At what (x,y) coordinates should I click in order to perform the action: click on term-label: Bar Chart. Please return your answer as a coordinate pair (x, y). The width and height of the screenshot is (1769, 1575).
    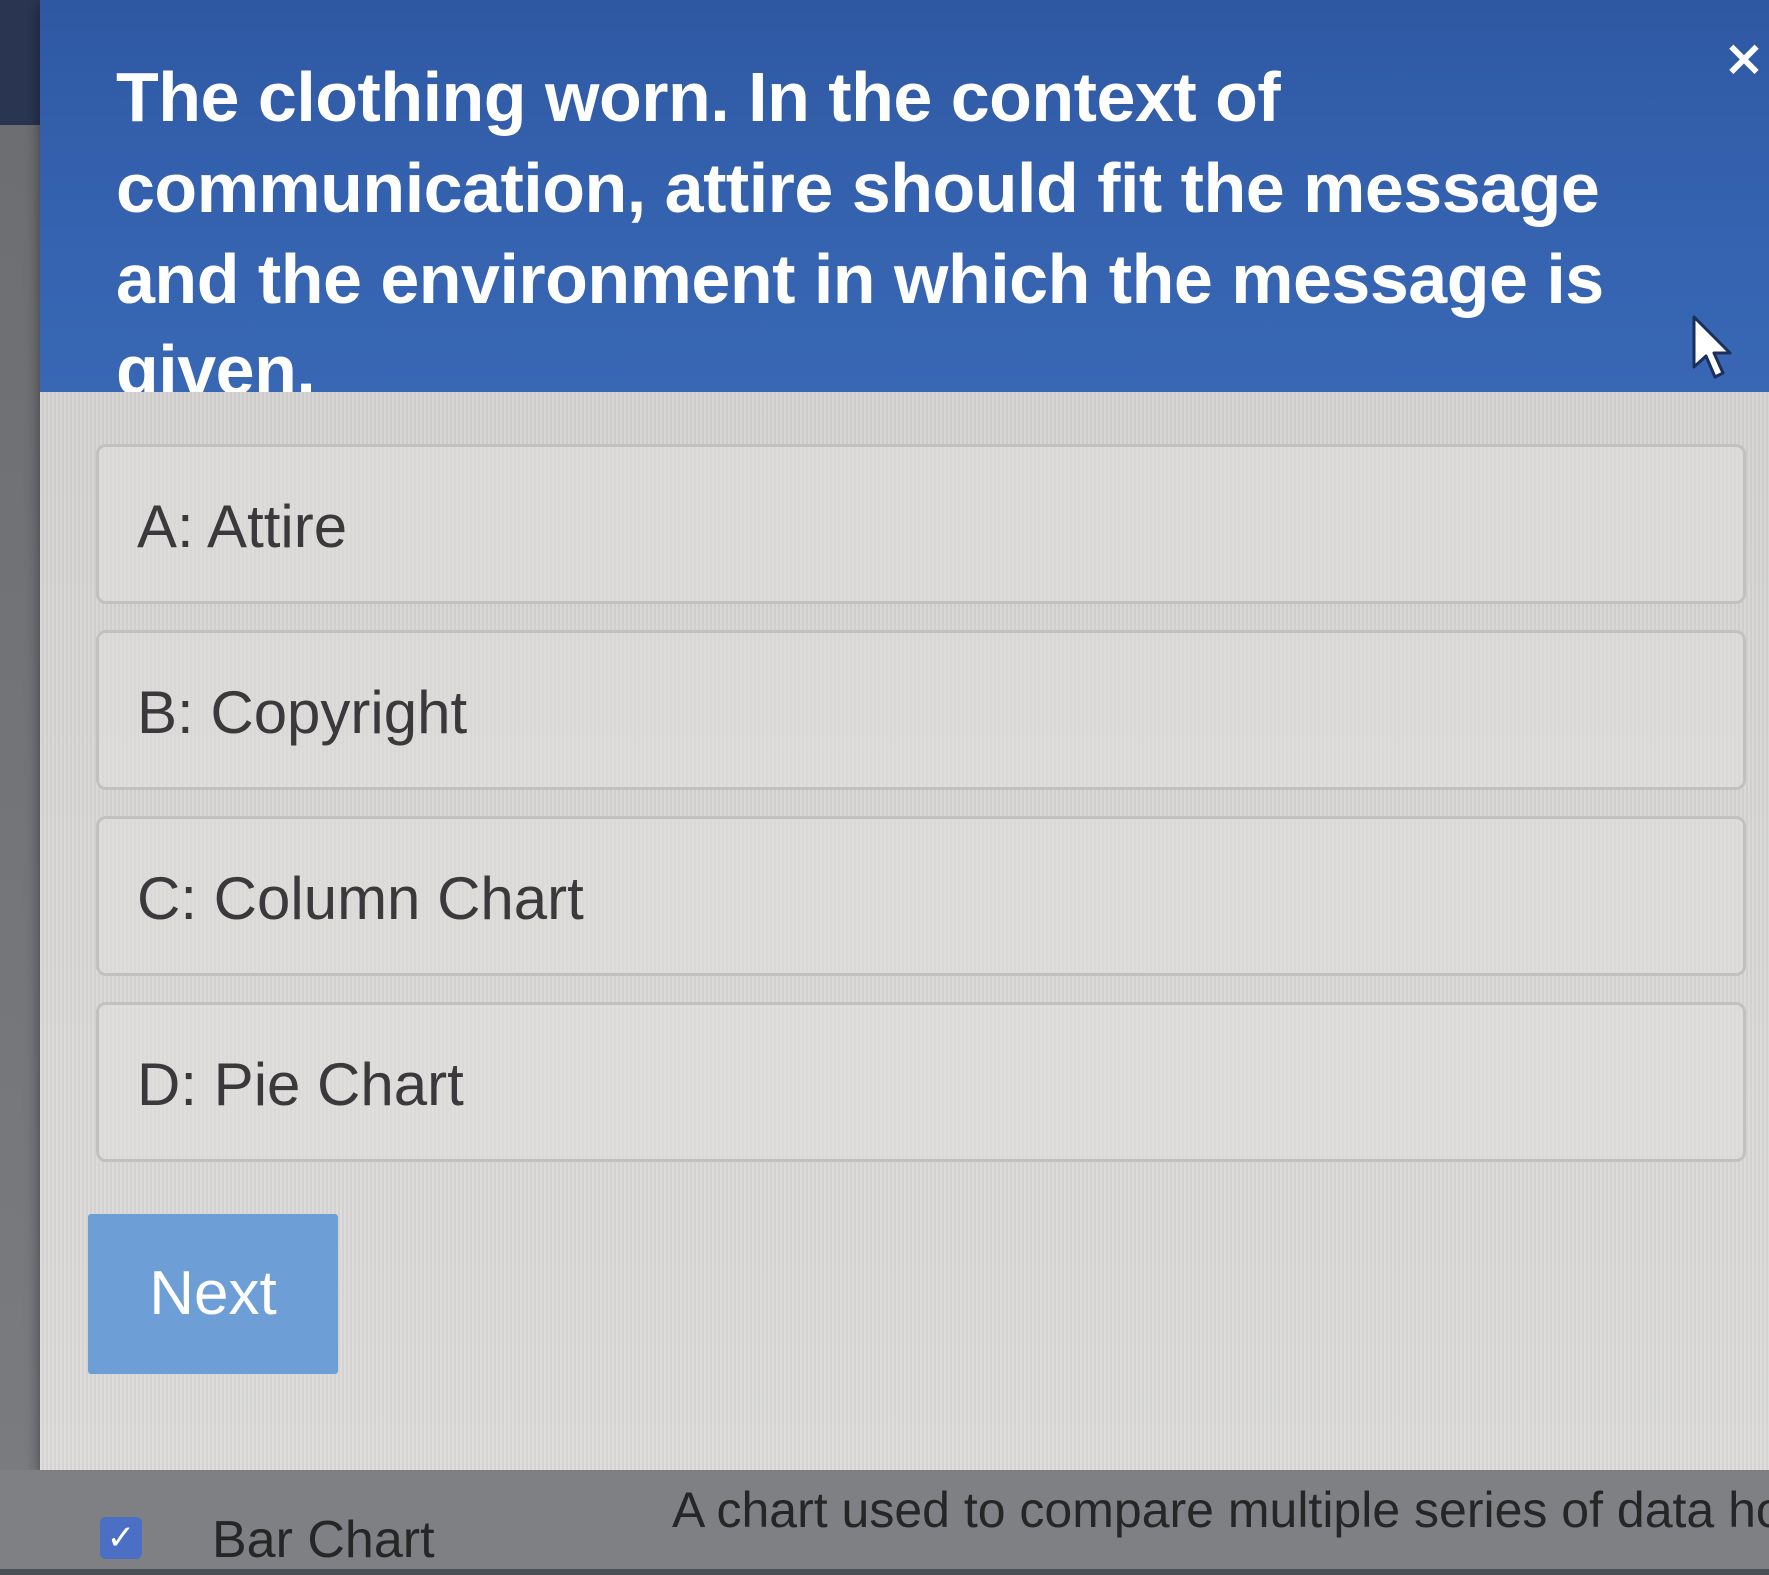
    Looking at the image, I should click on (323, 1540).